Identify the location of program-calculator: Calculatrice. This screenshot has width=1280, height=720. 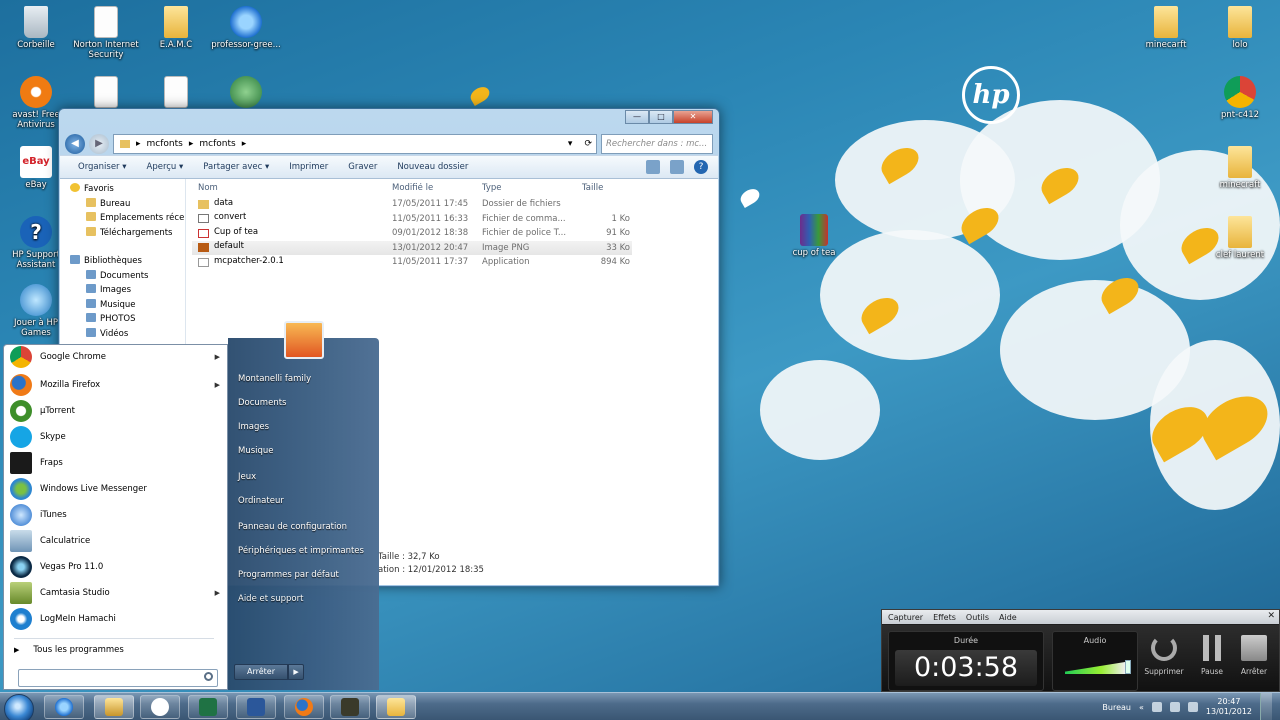
(116, 541).